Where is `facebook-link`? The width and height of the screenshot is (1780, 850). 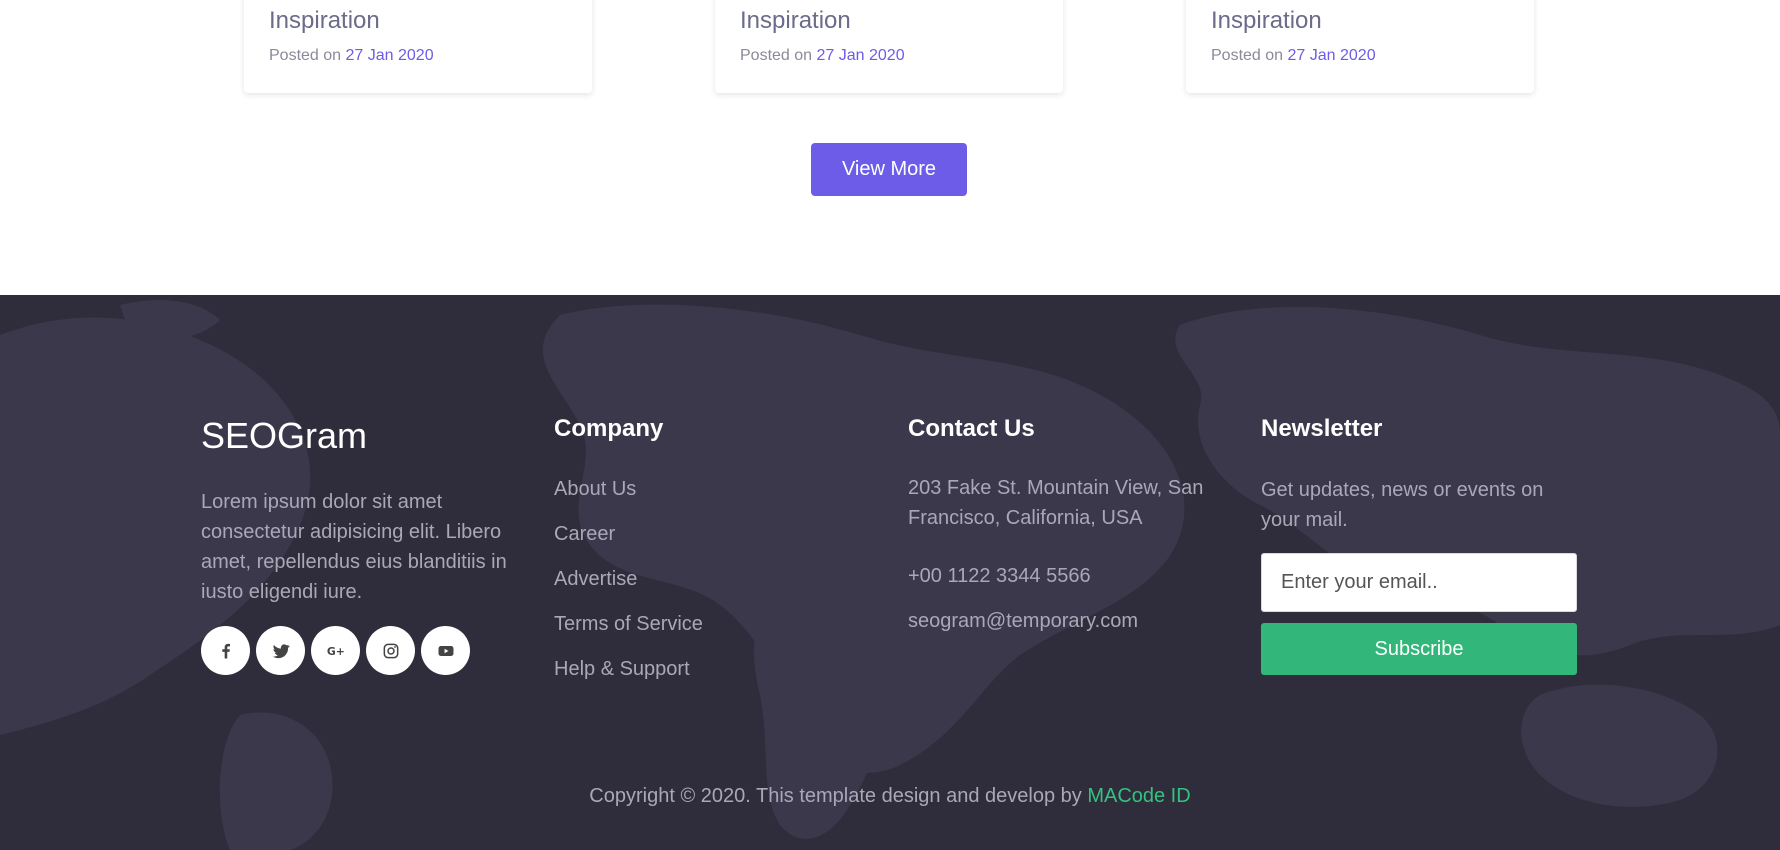 facebook-link is located at coordinates (225, 650).